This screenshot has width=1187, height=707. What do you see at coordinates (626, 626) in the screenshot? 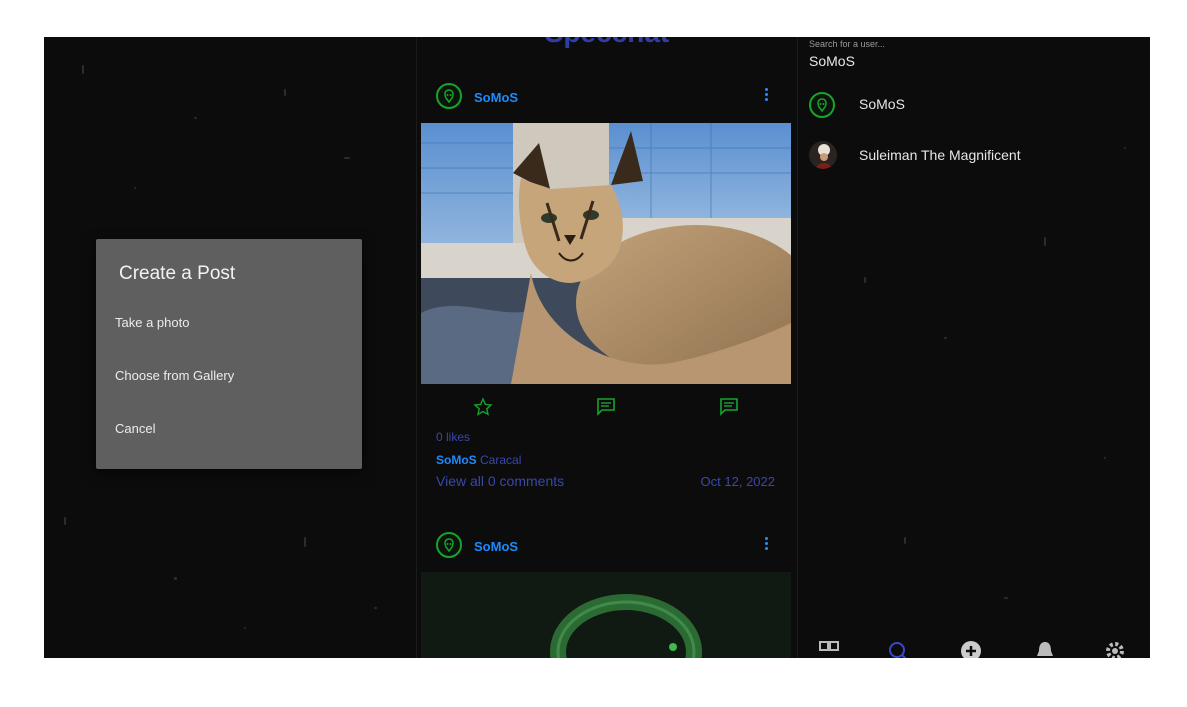
I see `ring-photo` at bounding box center [626, 626].